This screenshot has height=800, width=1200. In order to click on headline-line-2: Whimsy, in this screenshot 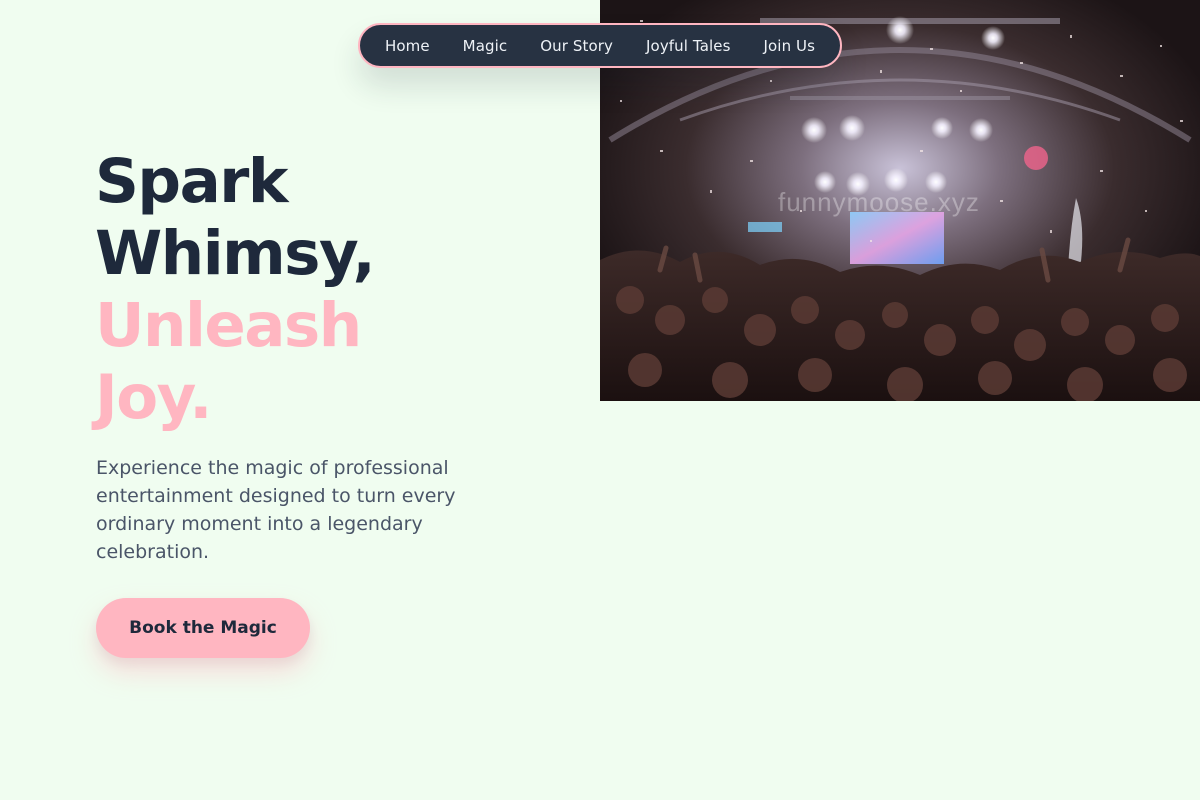, I will do `click(235, 253)`.